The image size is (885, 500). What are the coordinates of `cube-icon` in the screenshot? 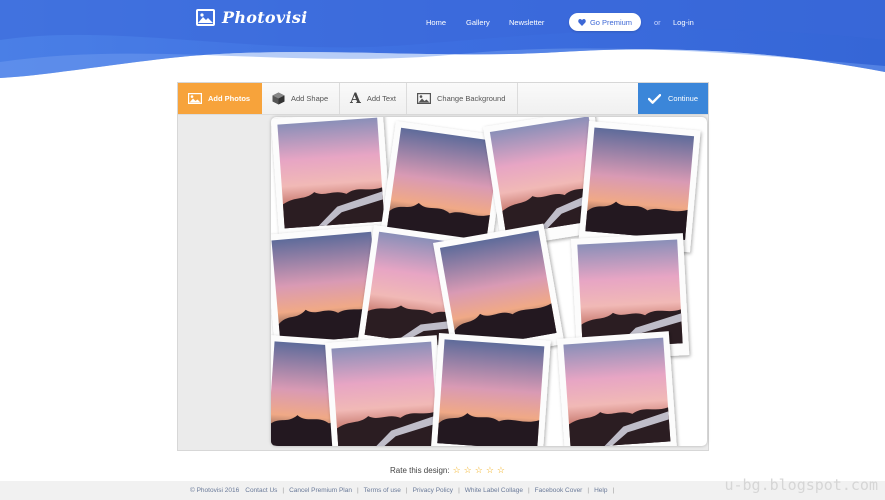 It's located at (278, 98).